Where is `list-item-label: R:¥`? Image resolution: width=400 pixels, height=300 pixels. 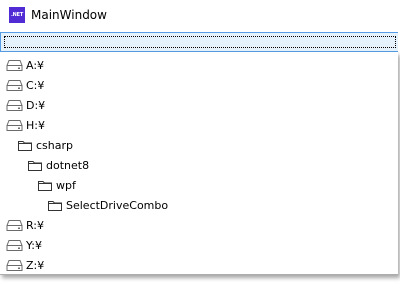 list-item-label: R:¥ is located at coordinates (35, 225).